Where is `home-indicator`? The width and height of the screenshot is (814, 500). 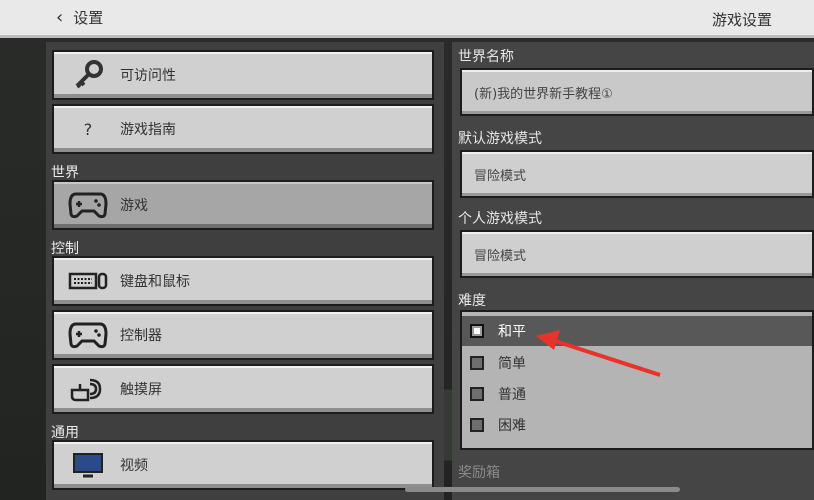
home-indicator is located at coordinates (542, 489).